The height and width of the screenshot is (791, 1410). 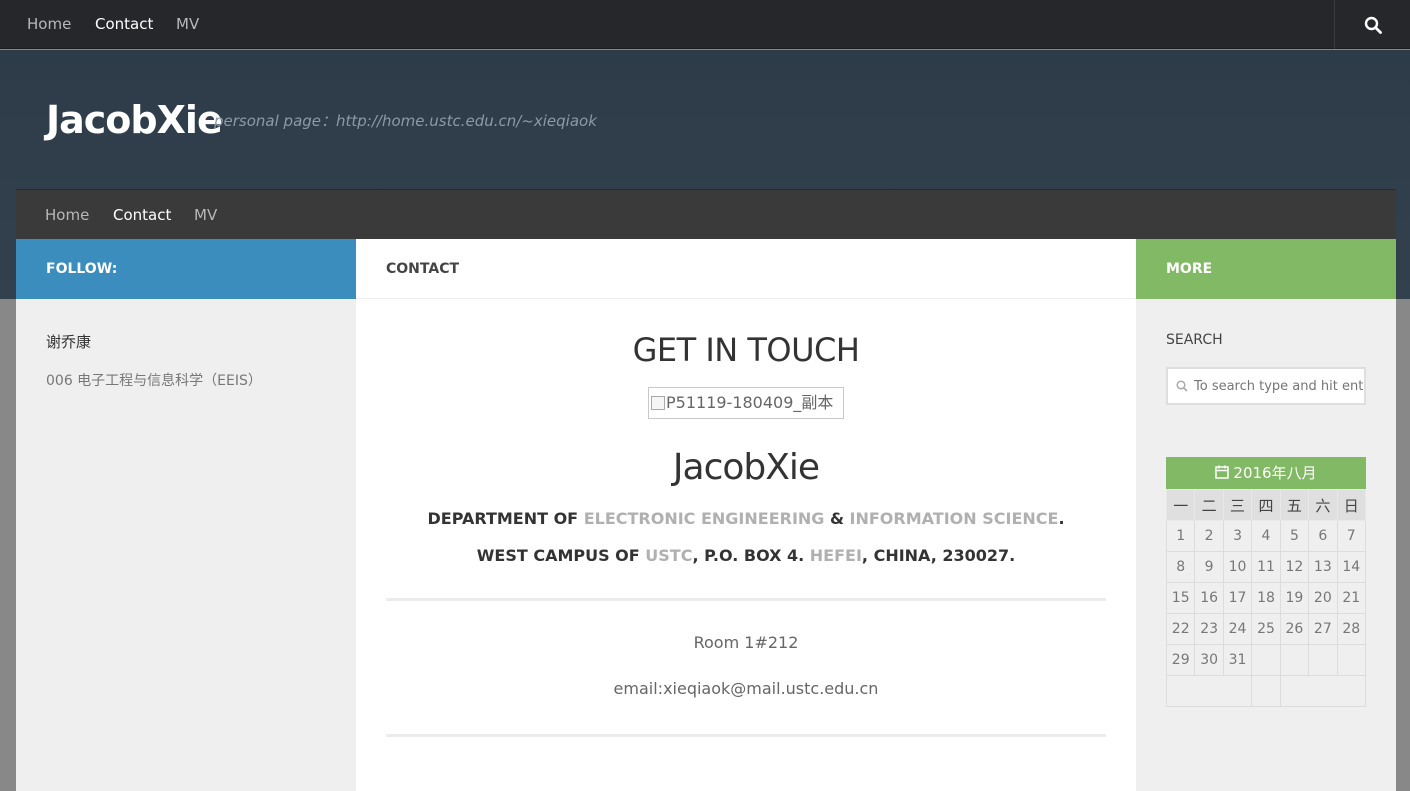 What do you see at coordinates (1294, 505) in the screenshot?
I see `weekday-header: 五` at bounding box center [1294, 505].